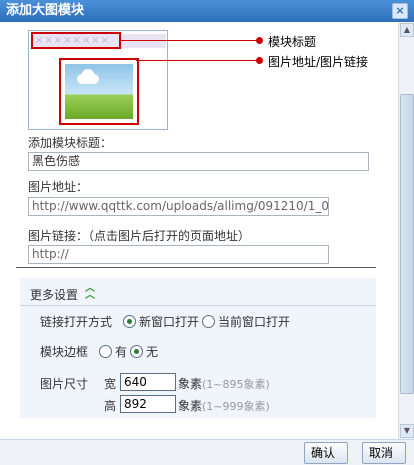 The image size is (414, 465). I want to click on radio-border-no-label: 无, so click(152, 351).